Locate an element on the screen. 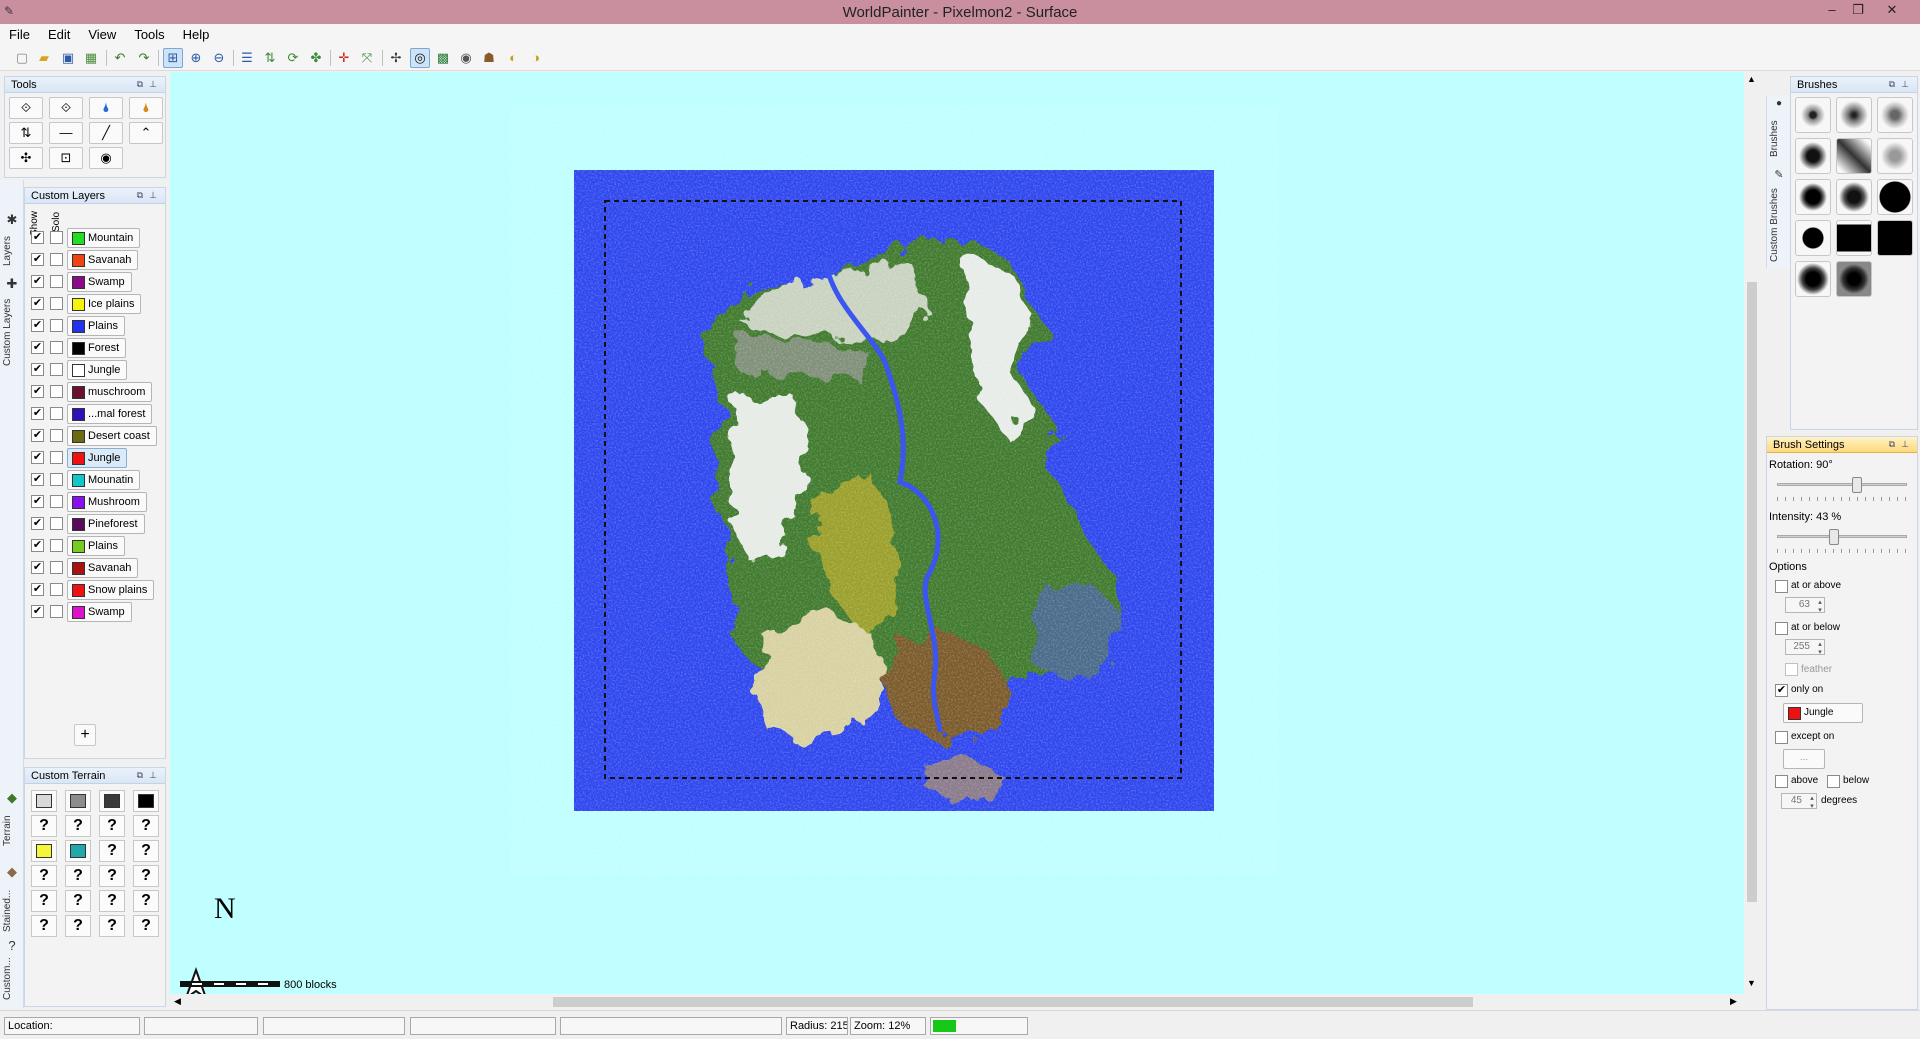 This screenshot has width=1920, height=1039. close-icon: ✕ is located at coordinates (1892, 11).